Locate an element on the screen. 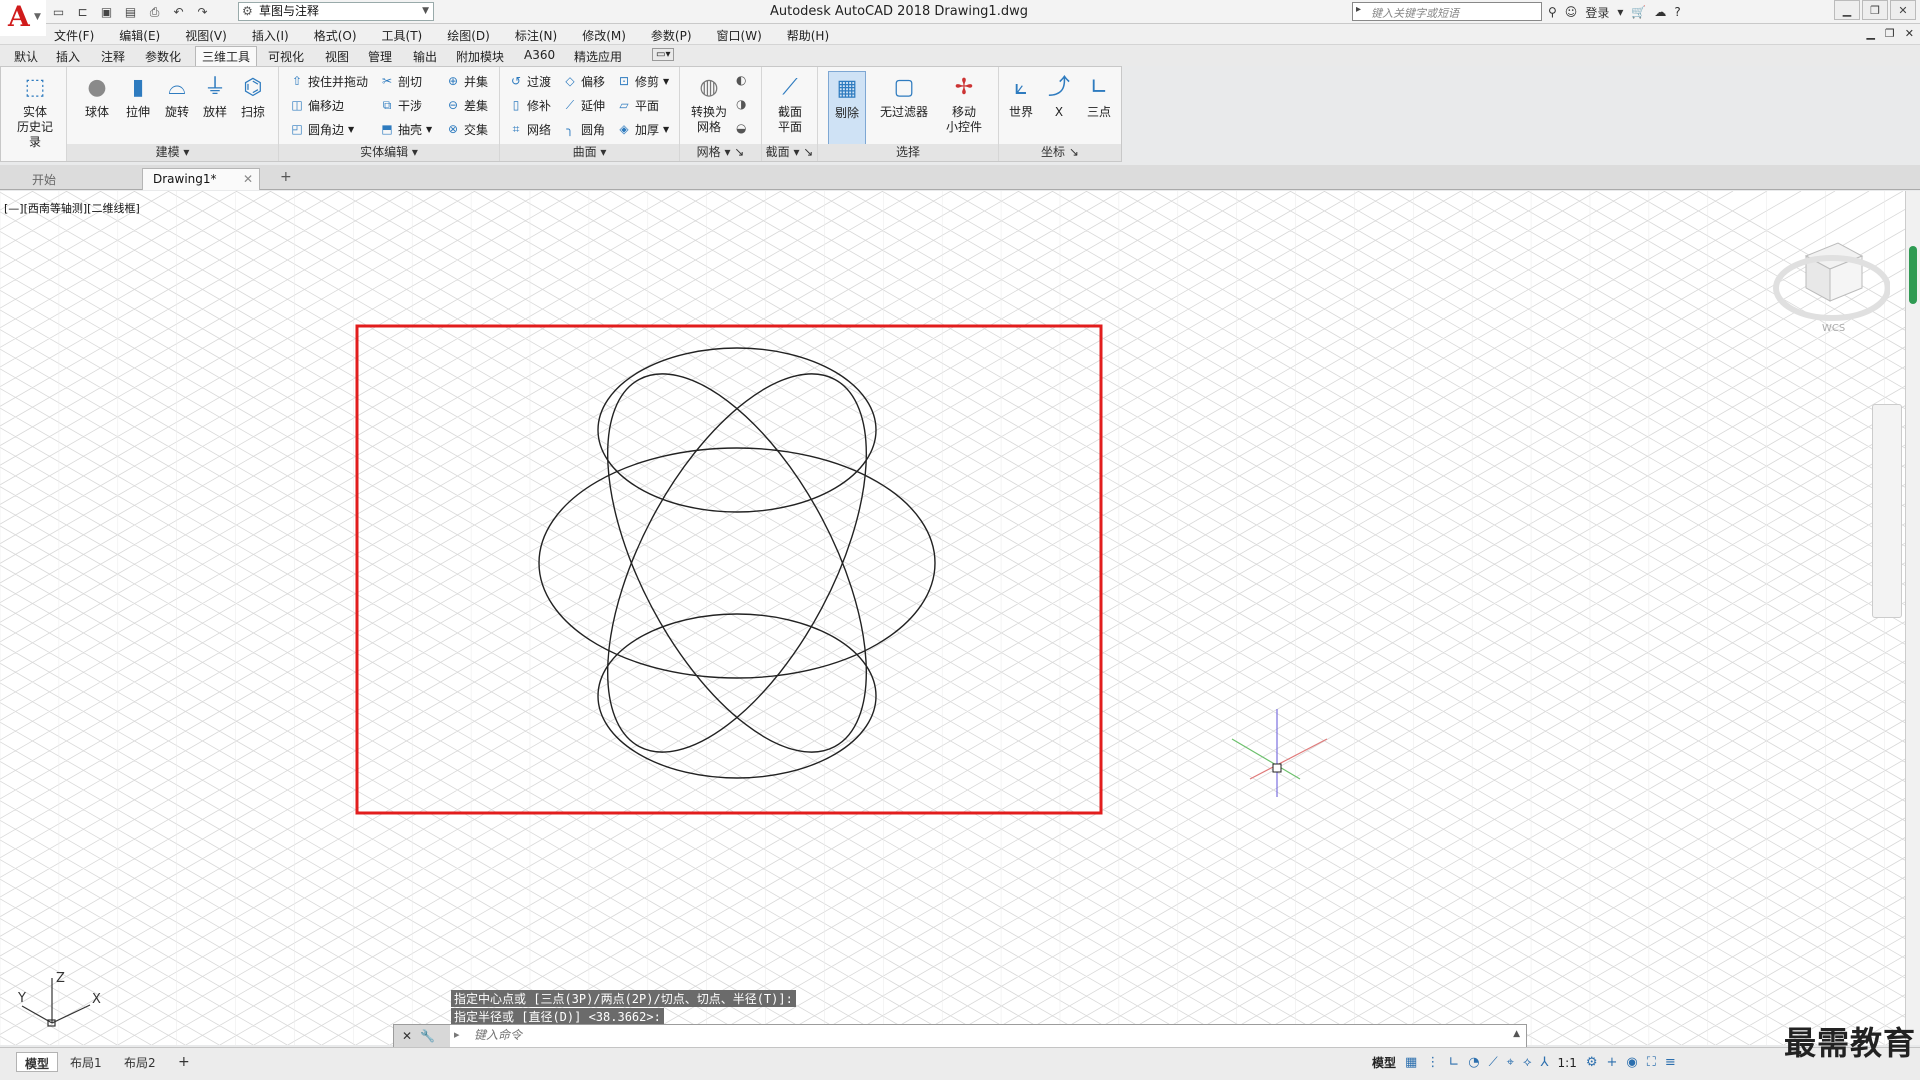 The image size is (1920, 1080). tab-model: 模型 is located at coordinates (37, 1062).